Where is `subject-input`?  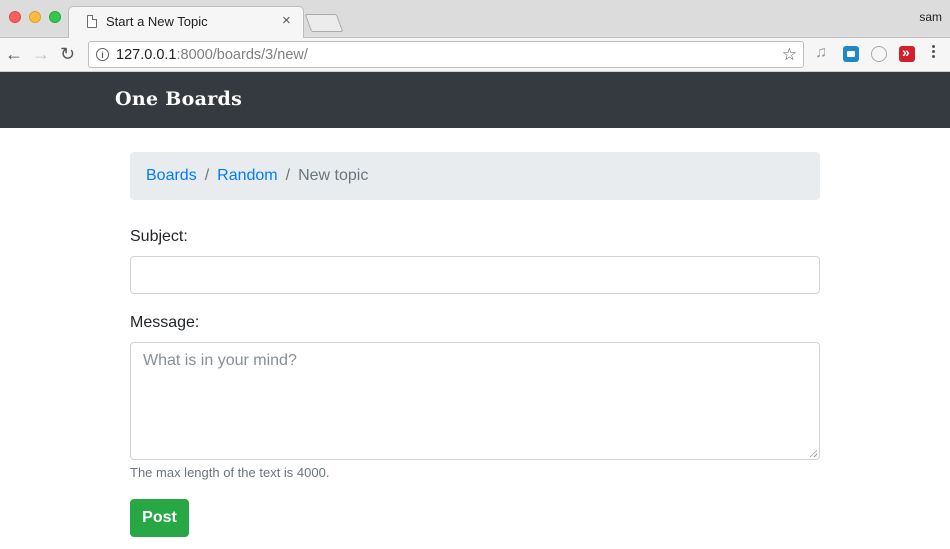 subject-input is located at coordinates (475, 275).